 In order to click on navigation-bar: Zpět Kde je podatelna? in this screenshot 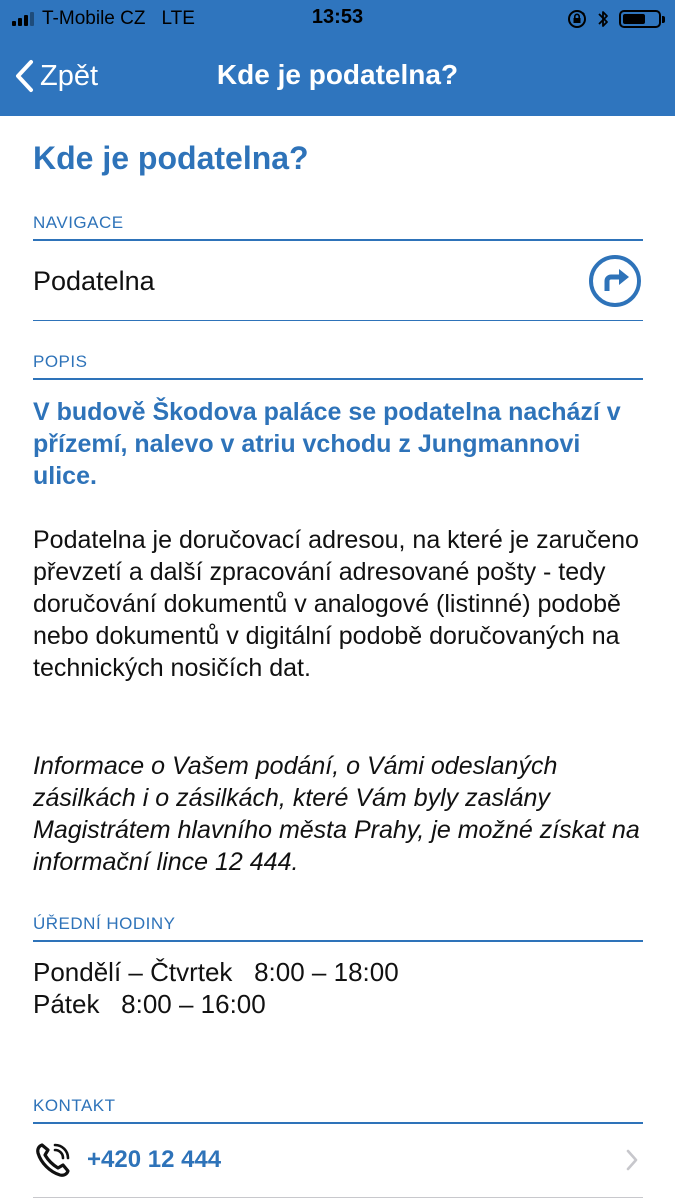, I will do `click(337, 76)`.